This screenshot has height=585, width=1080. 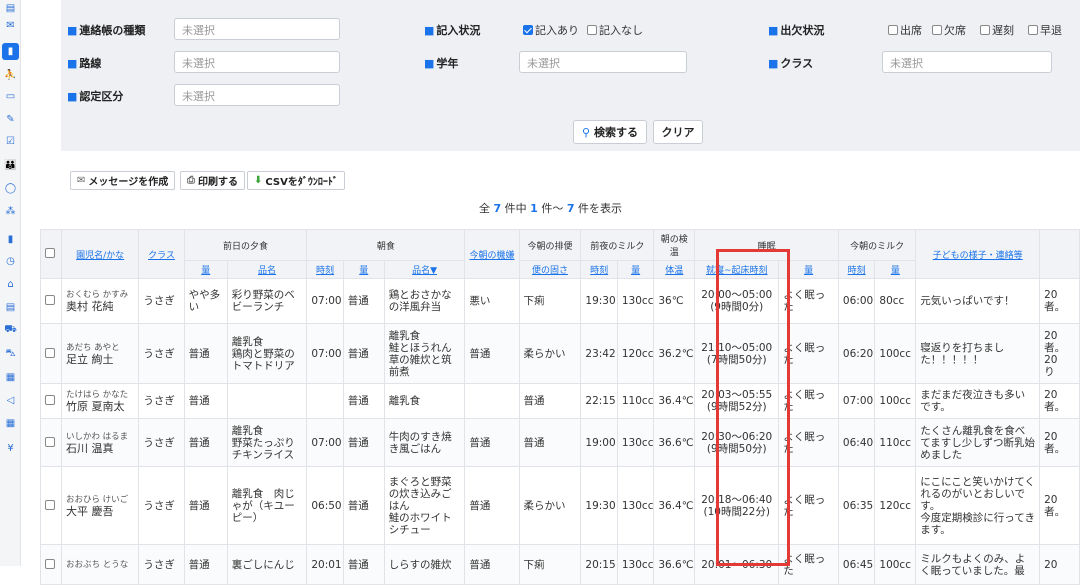 What do you see at coordinates (615, 30) in the screenshot?
I see `status-empty-checkbox: 記入なし` at bounding box center [615, 30].